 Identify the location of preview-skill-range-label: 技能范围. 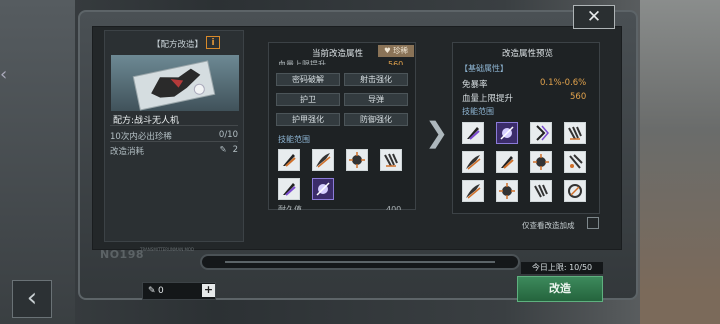
(478, 111).